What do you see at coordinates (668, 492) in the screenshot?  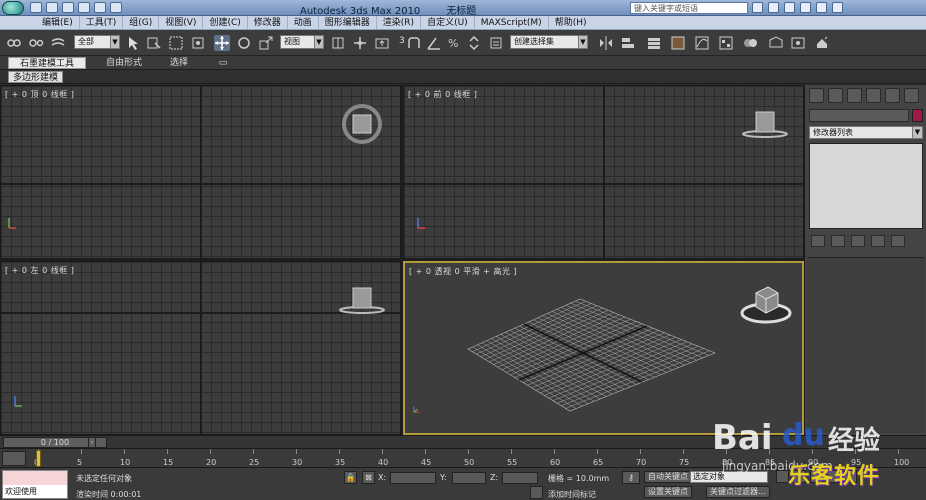 I see `set-key-button: 设置关键点` at bounding box center [668, 492].